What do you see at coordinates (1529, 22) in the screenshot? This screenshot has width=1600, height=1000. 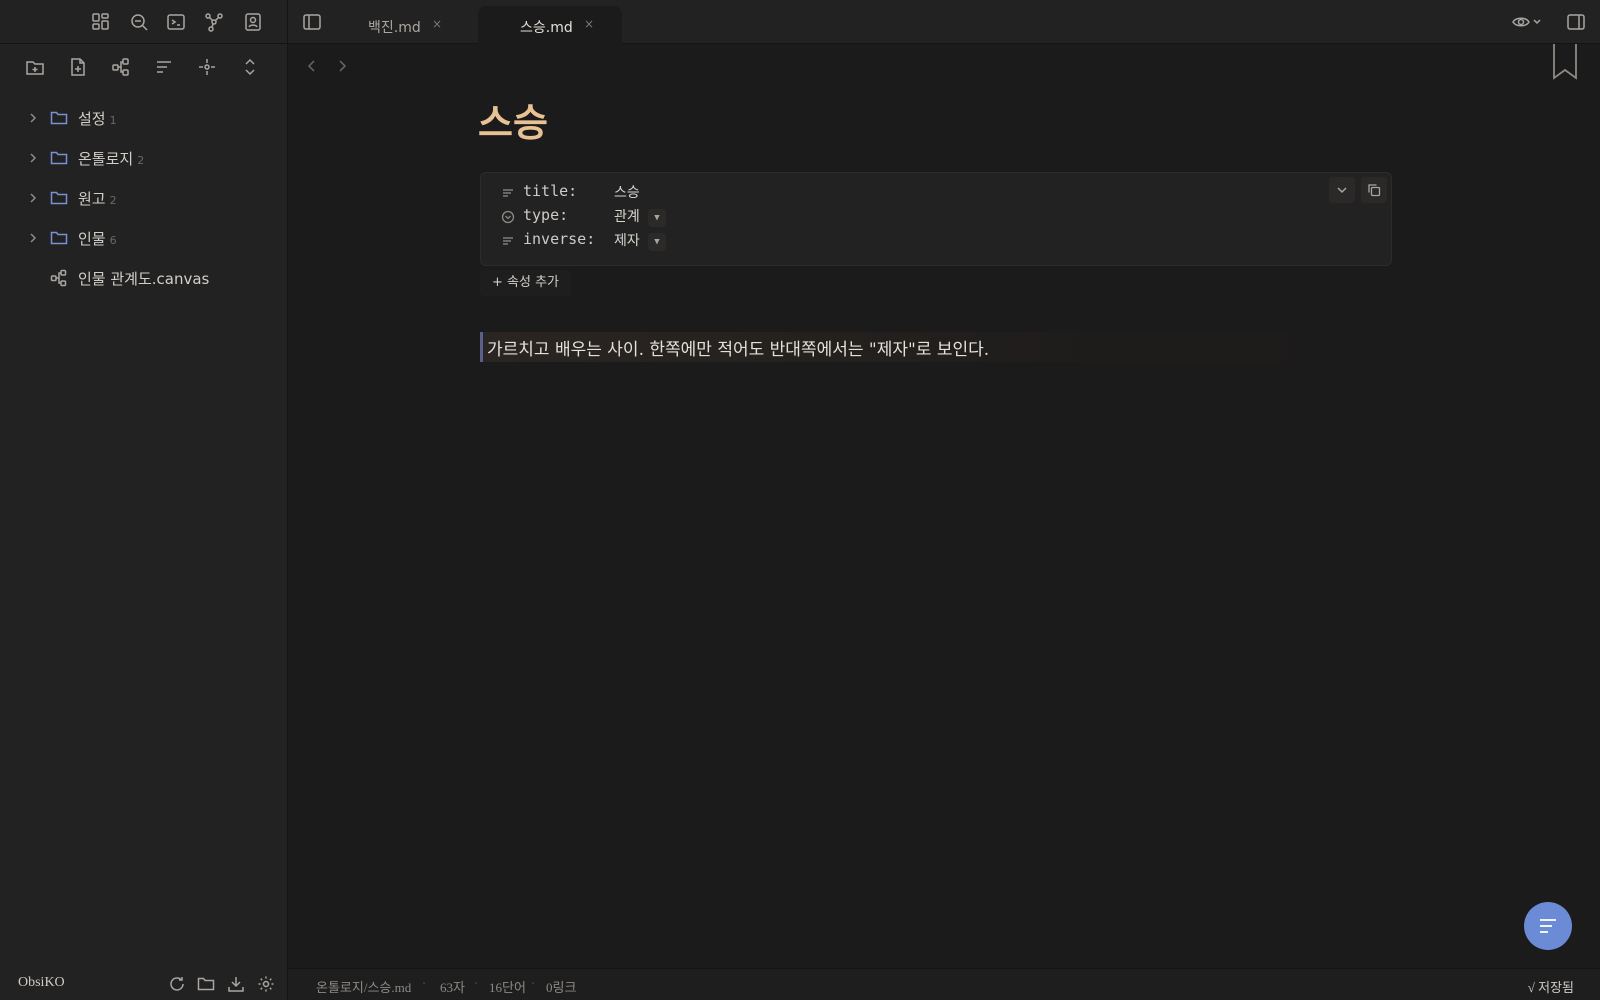 I see `reading-view-icon` at bounding box center [1529, 22].